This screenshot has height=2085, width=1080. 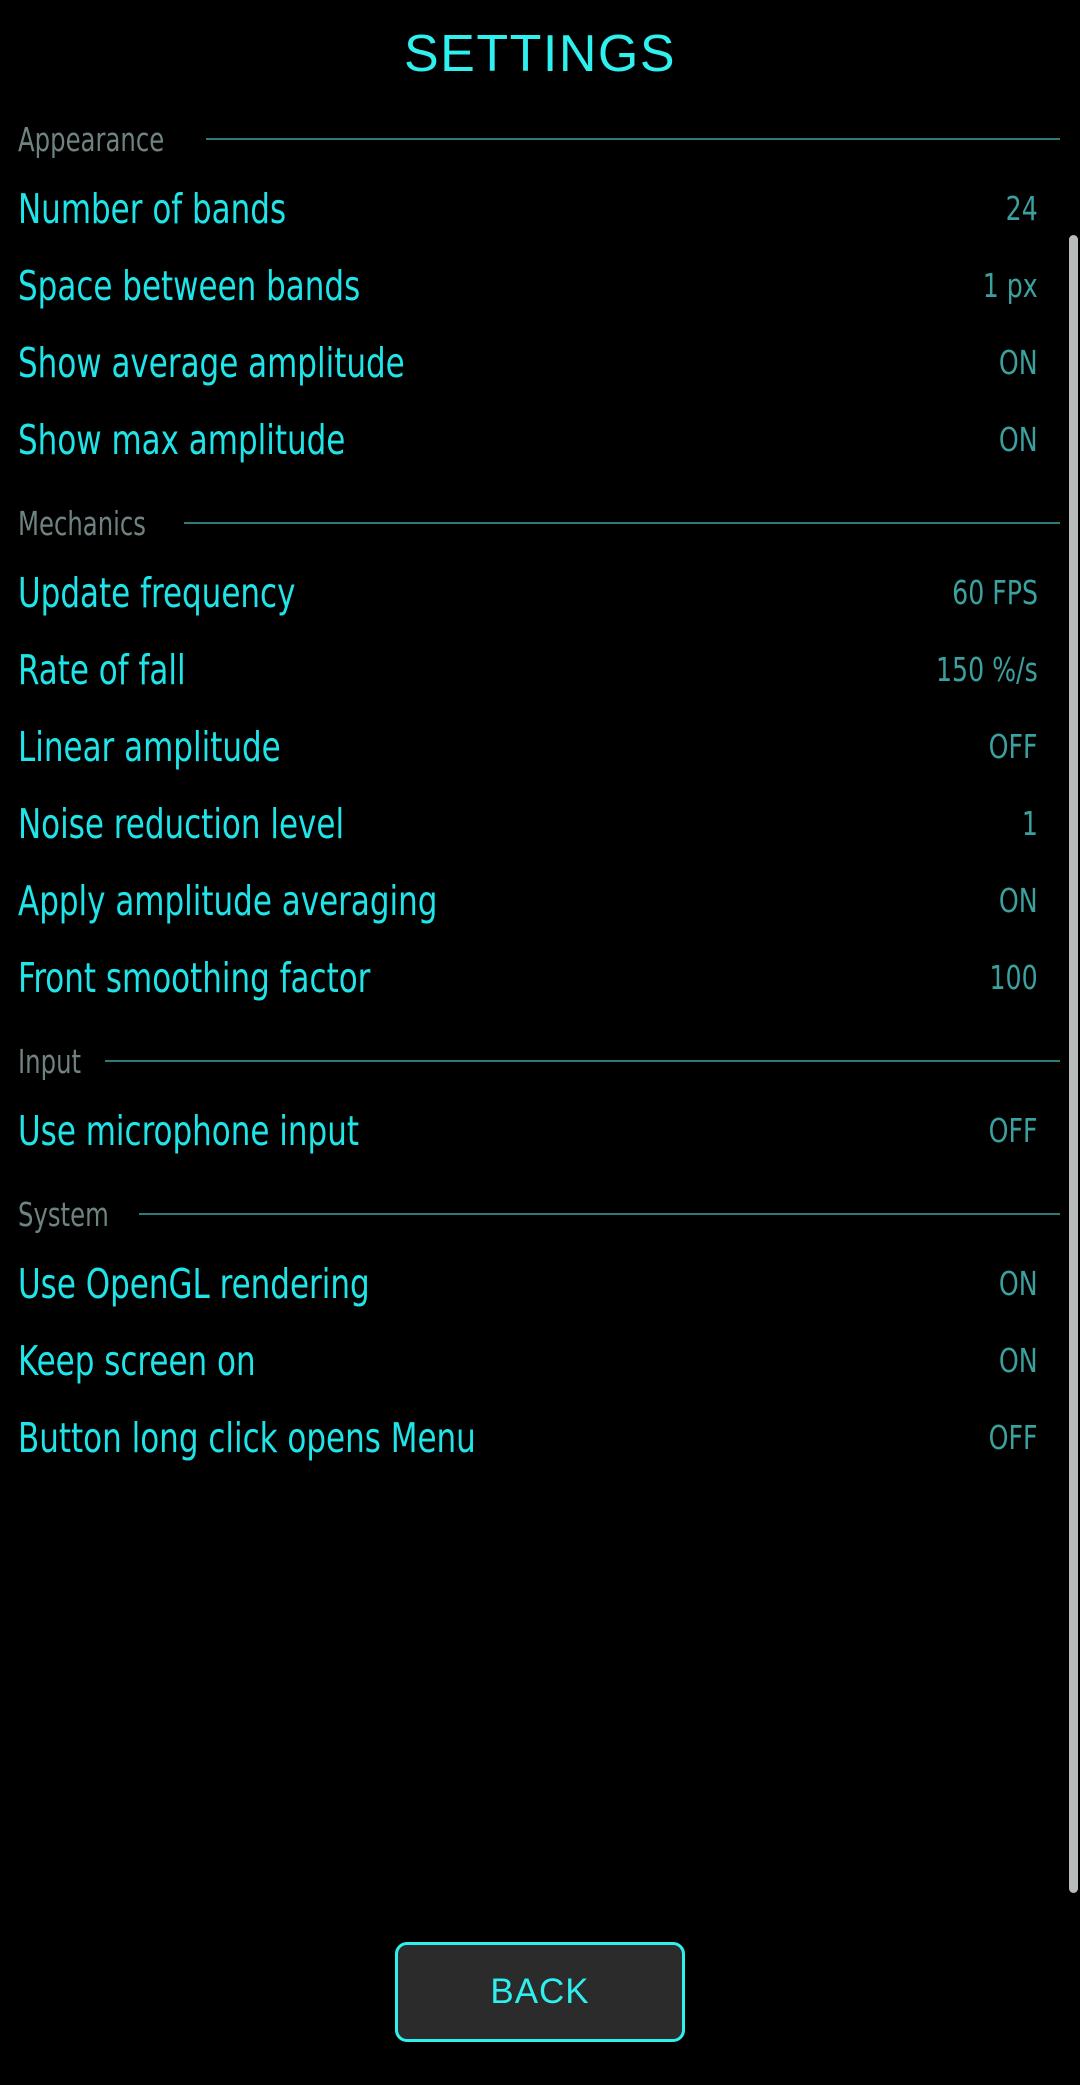 I want to click on setting-row-linear-amplitude: Linear amplitude OFF, so click(x=540, y=746).